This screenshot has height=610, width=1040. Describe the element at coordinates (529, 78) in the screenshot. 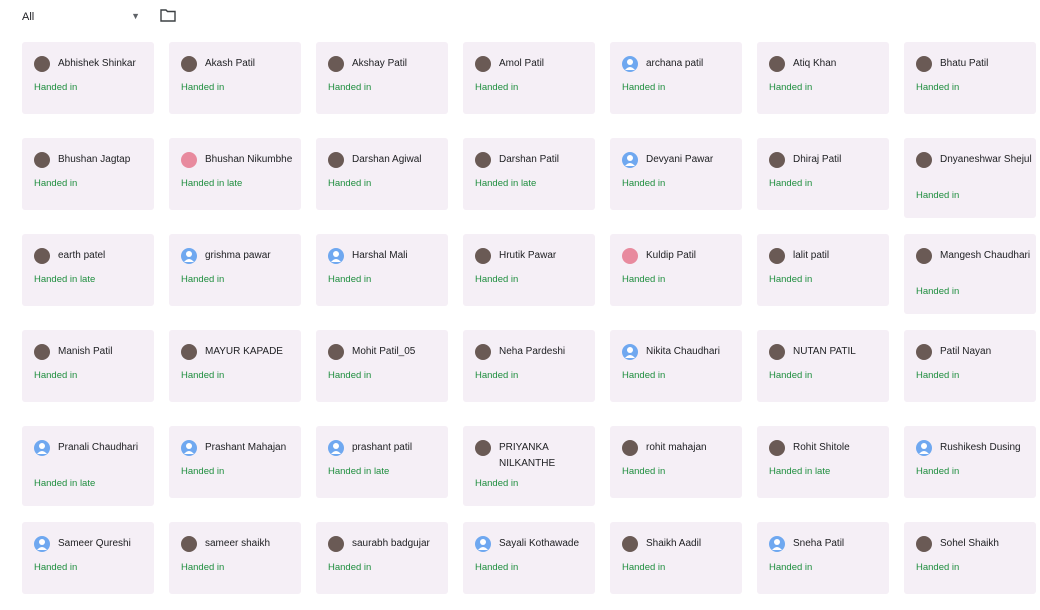

I see `student-card: Amol Patil Handed in` at that location.